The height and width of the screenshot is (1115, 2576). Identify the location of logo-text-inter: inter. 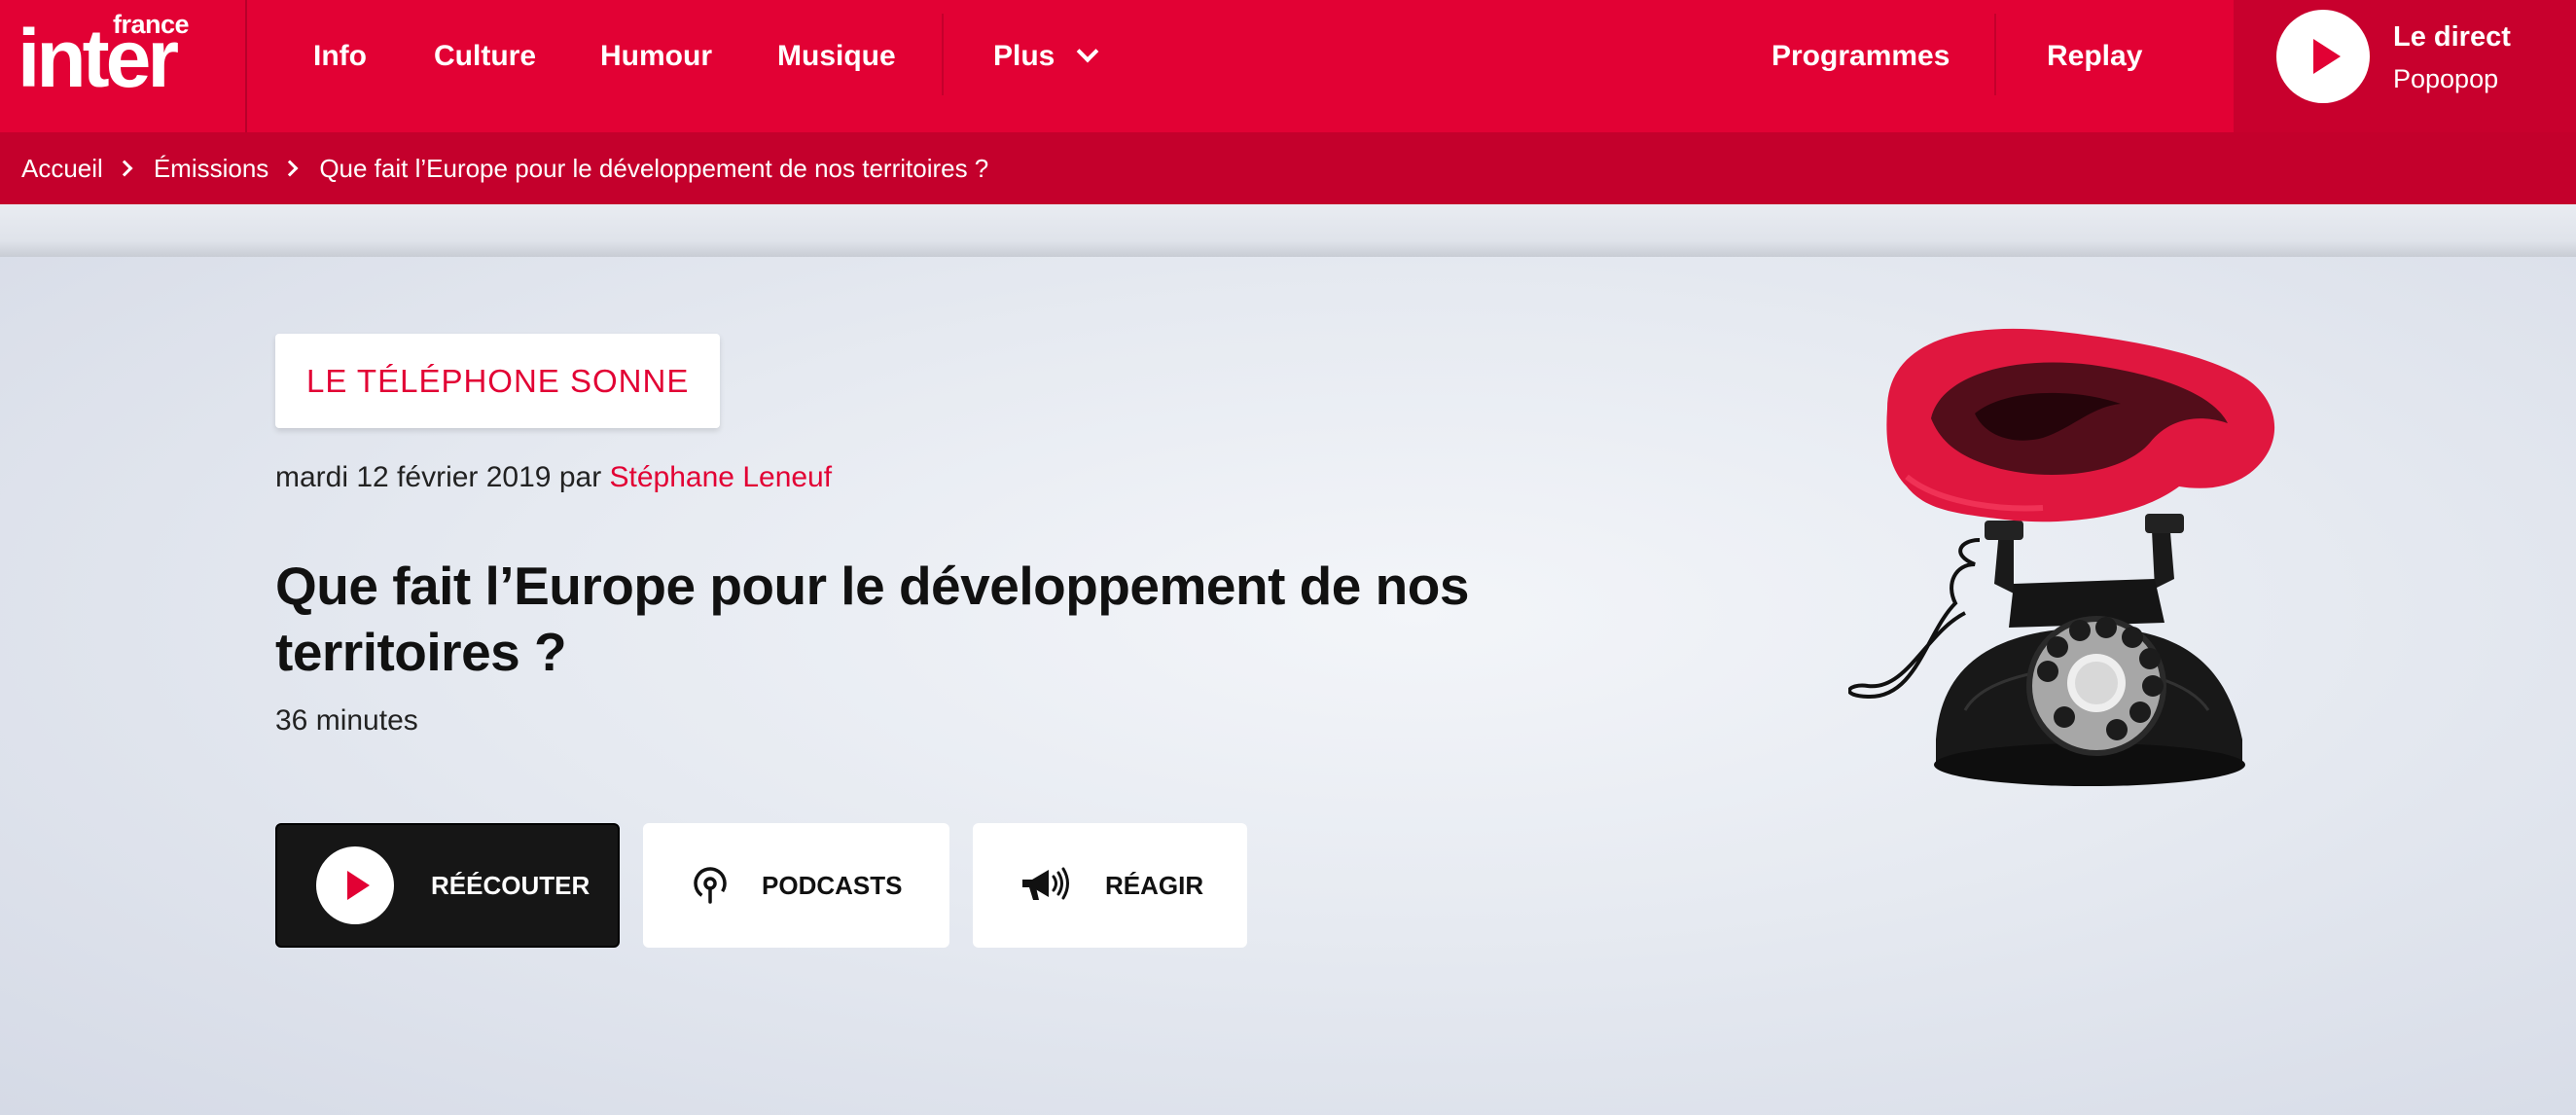
(98, 58).